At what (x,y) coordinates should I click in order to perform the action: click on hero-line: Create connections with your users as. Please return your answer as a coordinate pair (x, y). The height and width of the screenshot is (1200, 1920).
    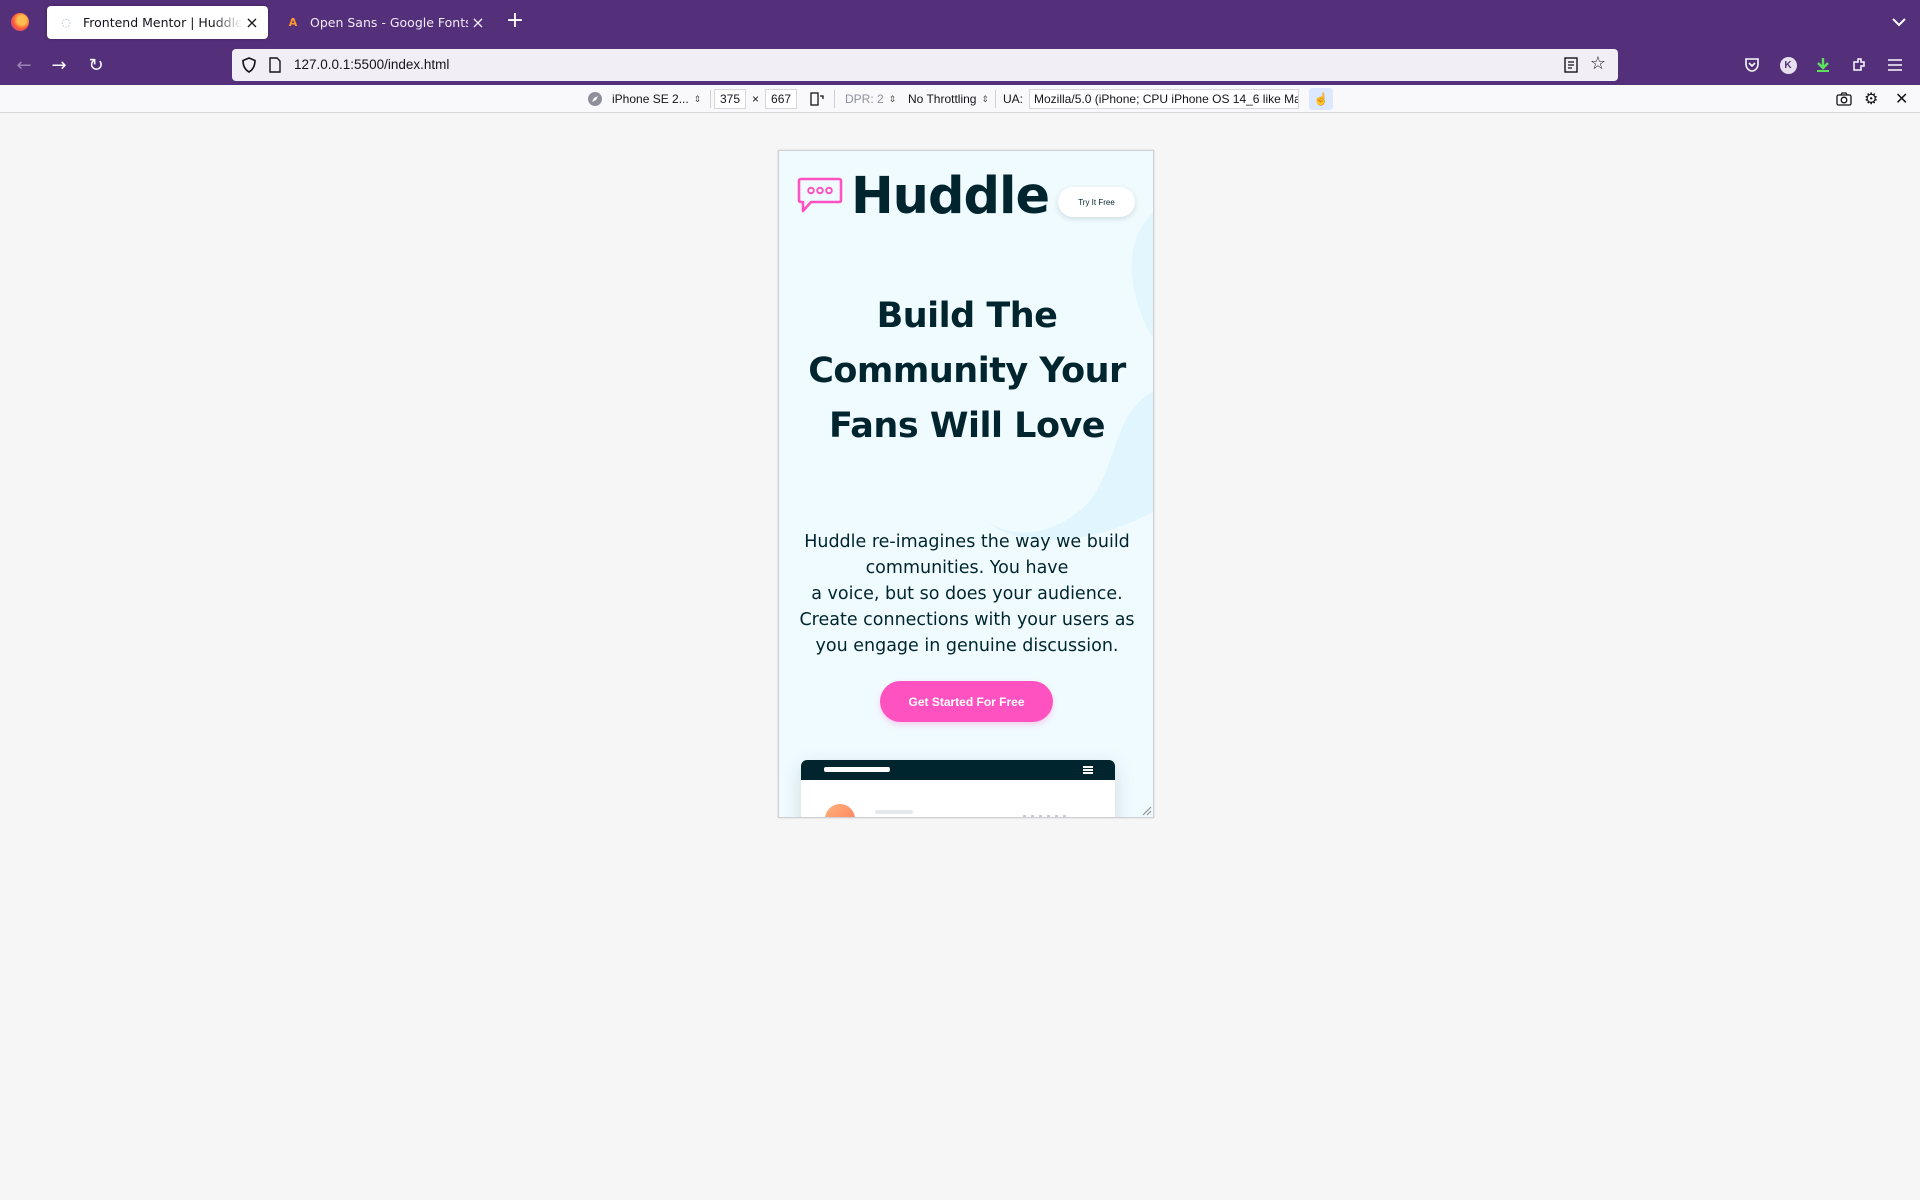
    Looking at the image, I should click on (967, 620).